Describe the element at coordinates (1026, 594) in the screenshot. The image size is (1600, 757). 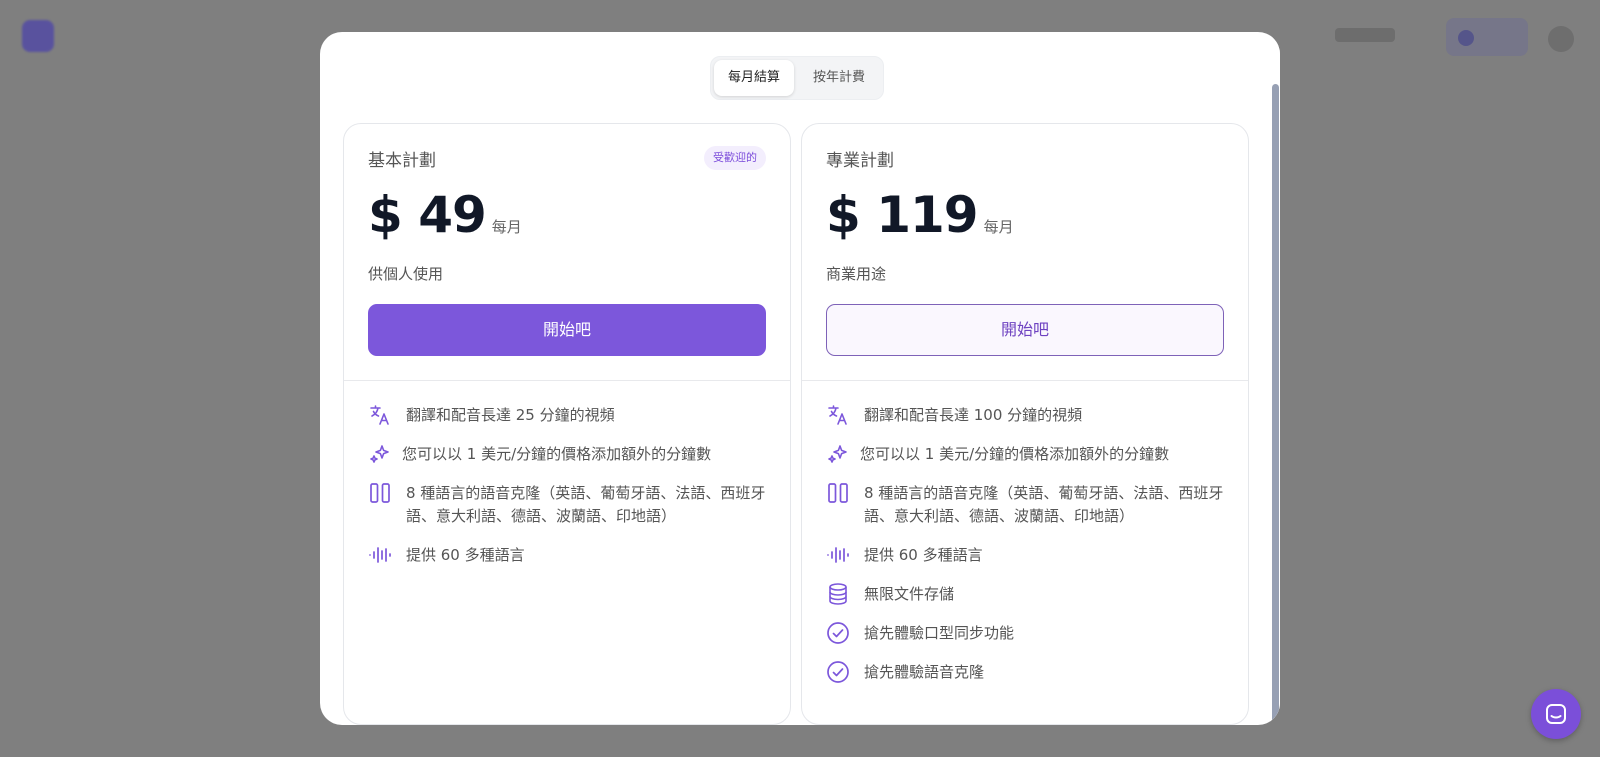
I see `list-item: 無限文件存儲` at that location.